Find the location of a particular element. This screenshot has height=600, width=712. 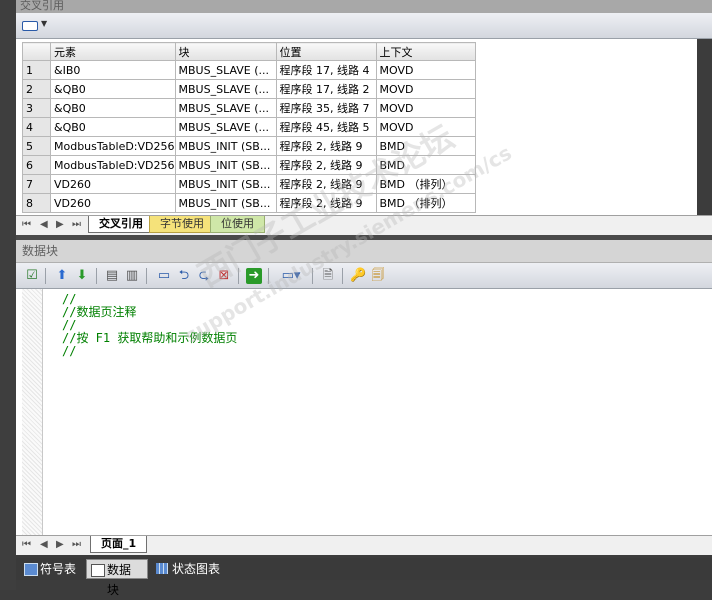

first-tab-icon: ⏮ is located at coordinates (26, 224).